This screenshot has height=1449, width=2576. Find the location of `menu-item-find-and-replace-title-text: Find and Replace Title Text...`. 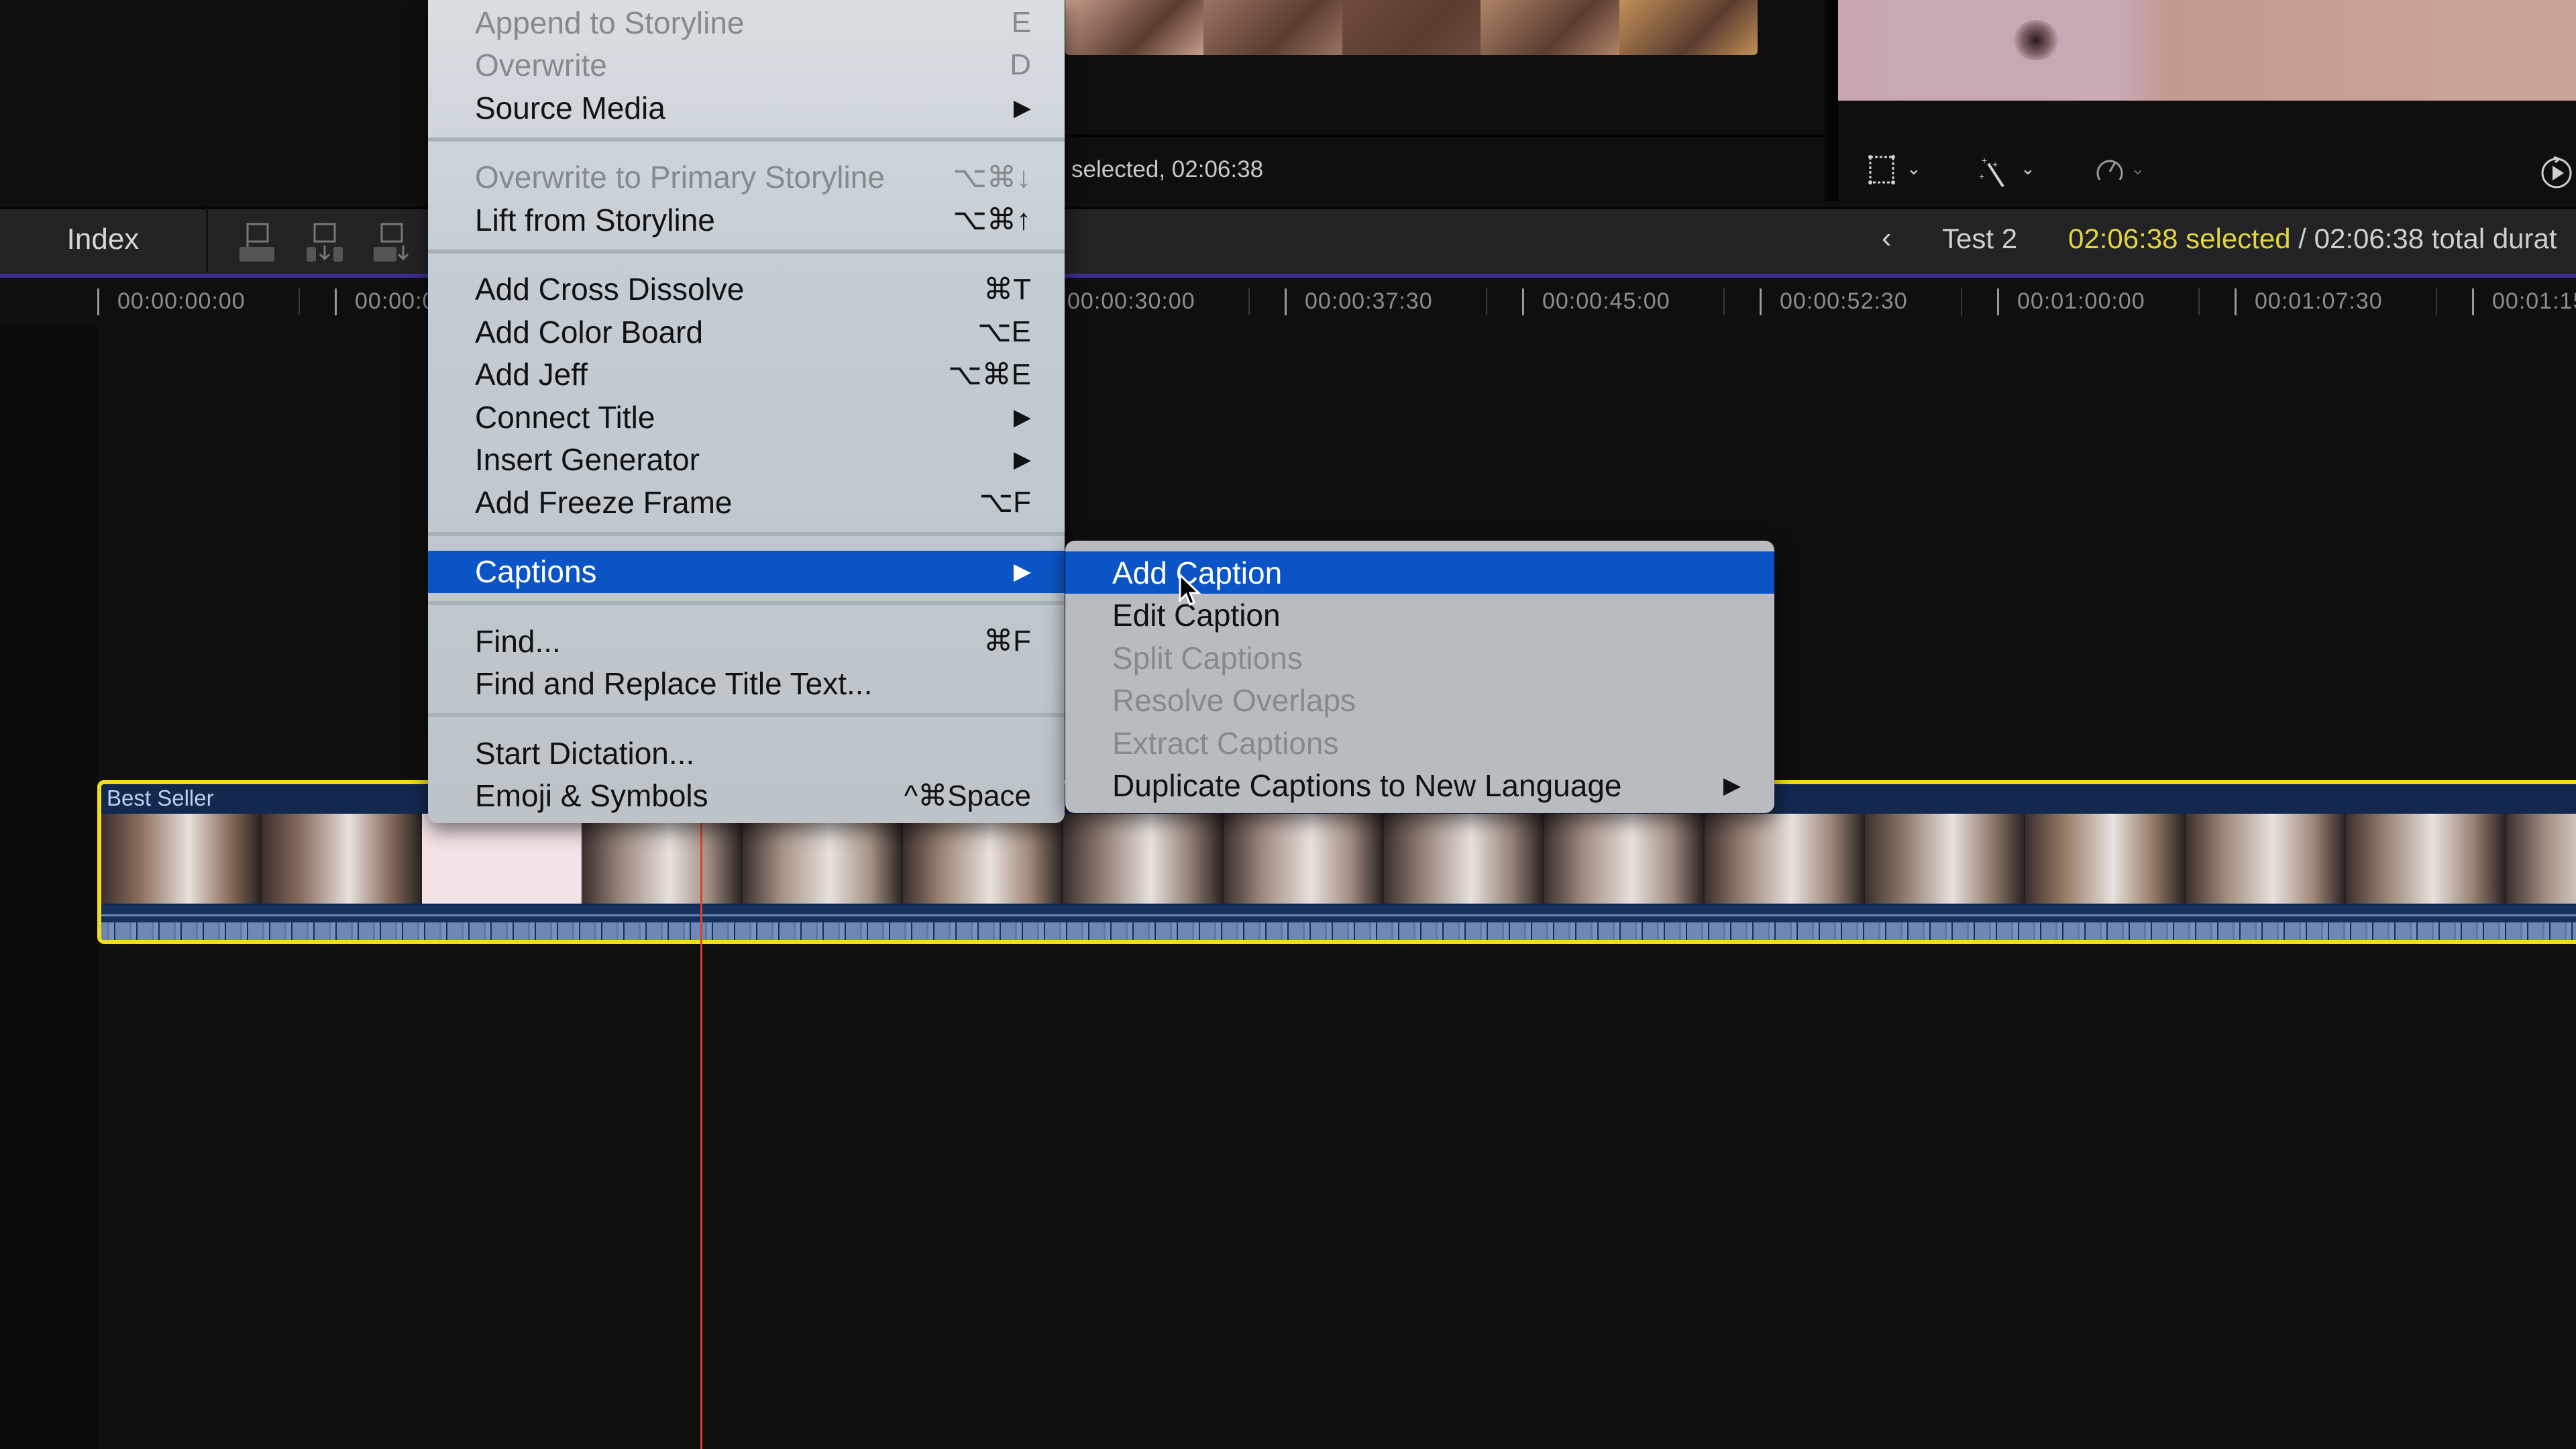

menu-item-find-and-replace-title-text: Find and Replace Title Text... is located at coordinates (746, 684).